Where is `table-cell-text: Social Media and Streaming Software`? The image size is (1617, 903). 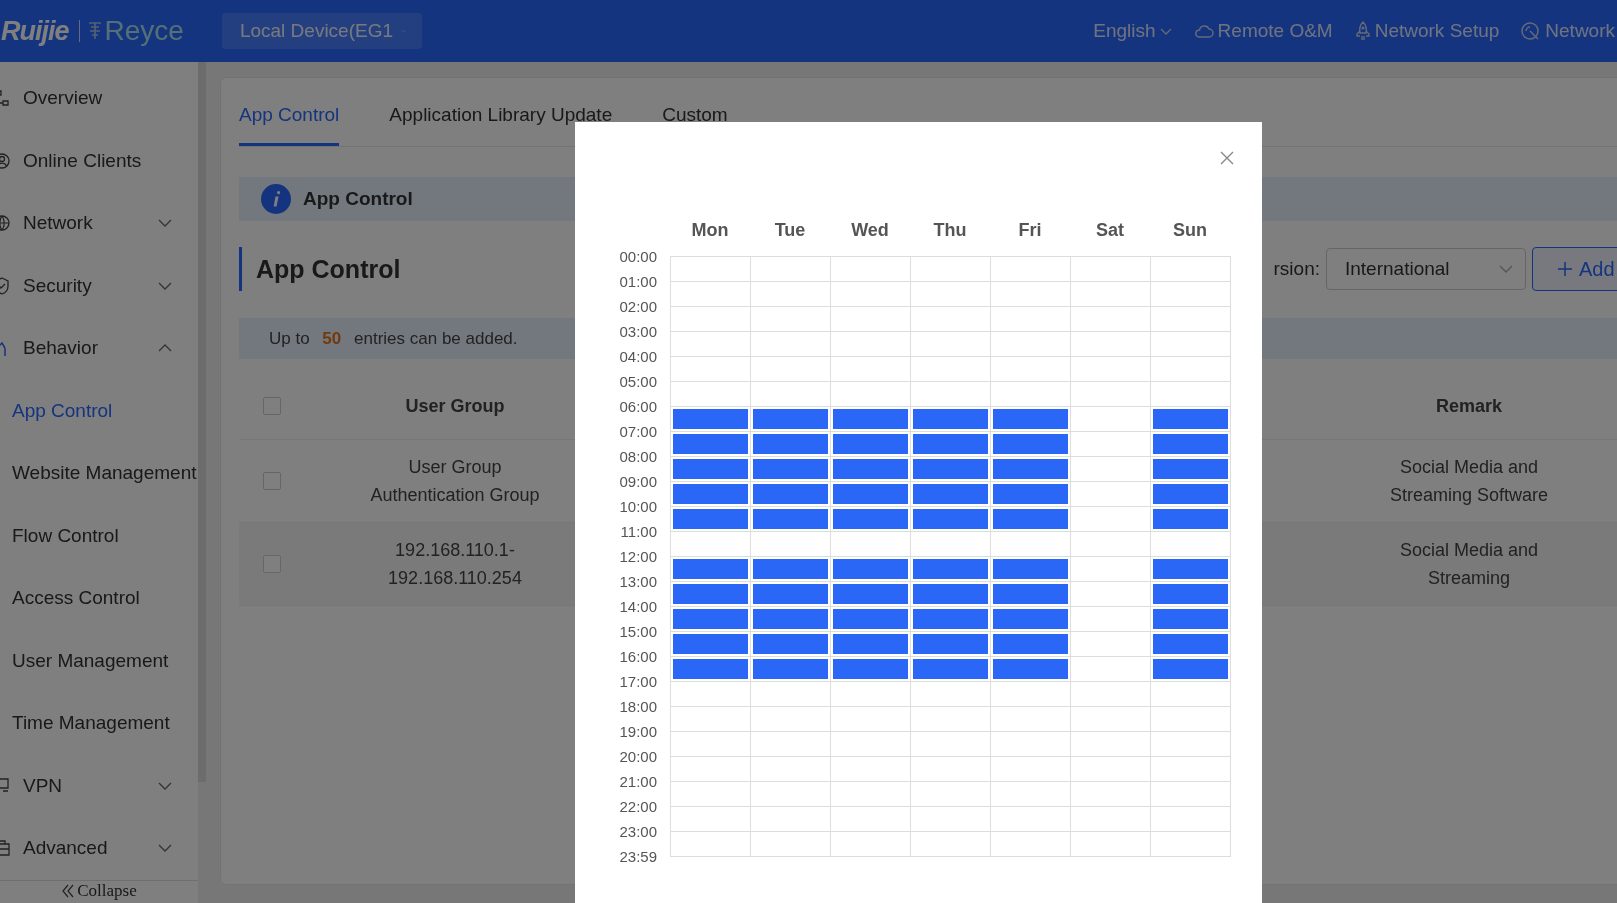
table-cell-text: Social Media and Streaming Software is located at coordinates (1469, 481).